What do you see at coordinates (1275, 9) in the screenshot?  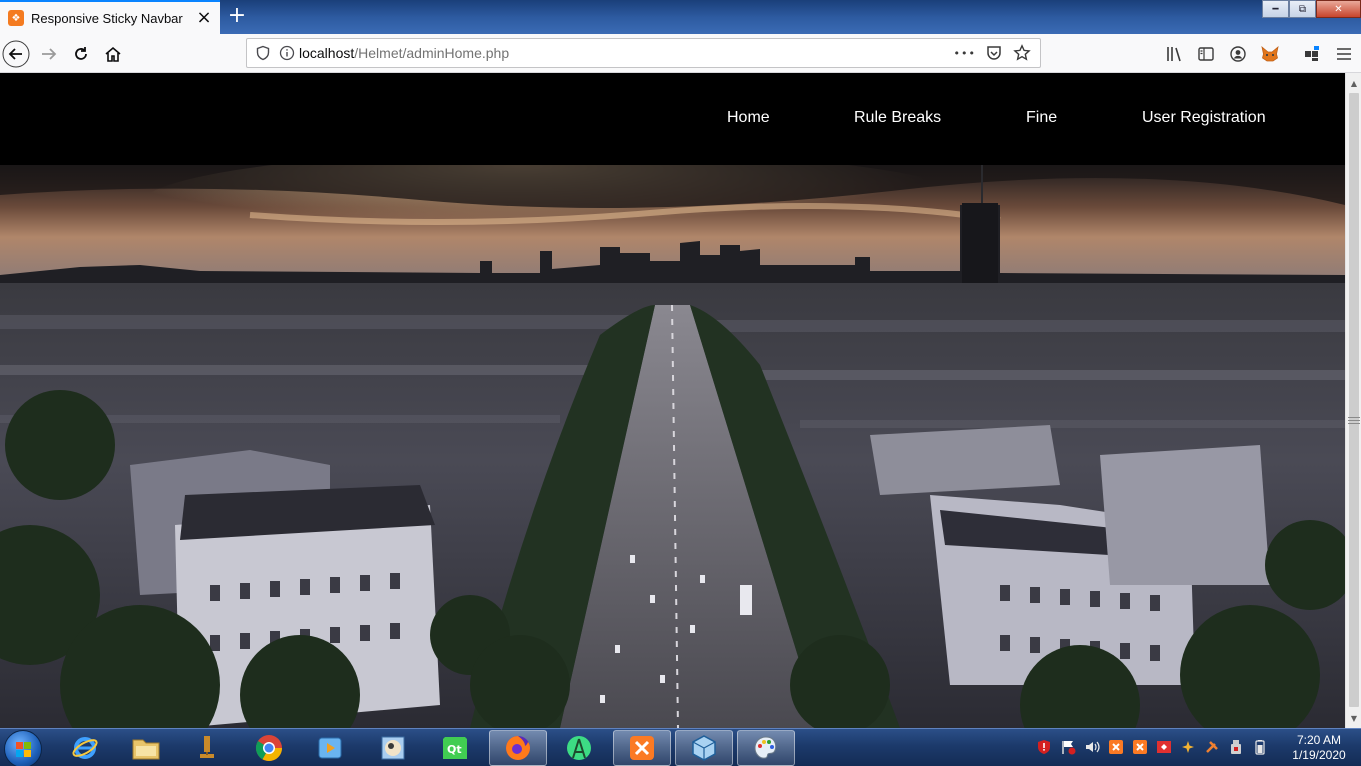 I see `minimize-button: ━` at bounding box center [1275, 9].